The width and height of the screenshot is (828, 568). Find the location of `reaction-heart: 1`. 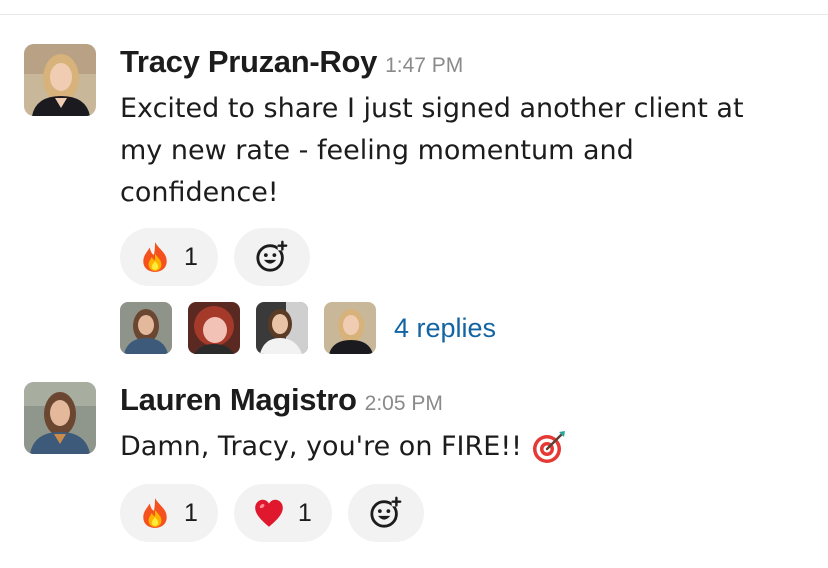

reaction-heart: 1 is located at coordinates (282, 513).